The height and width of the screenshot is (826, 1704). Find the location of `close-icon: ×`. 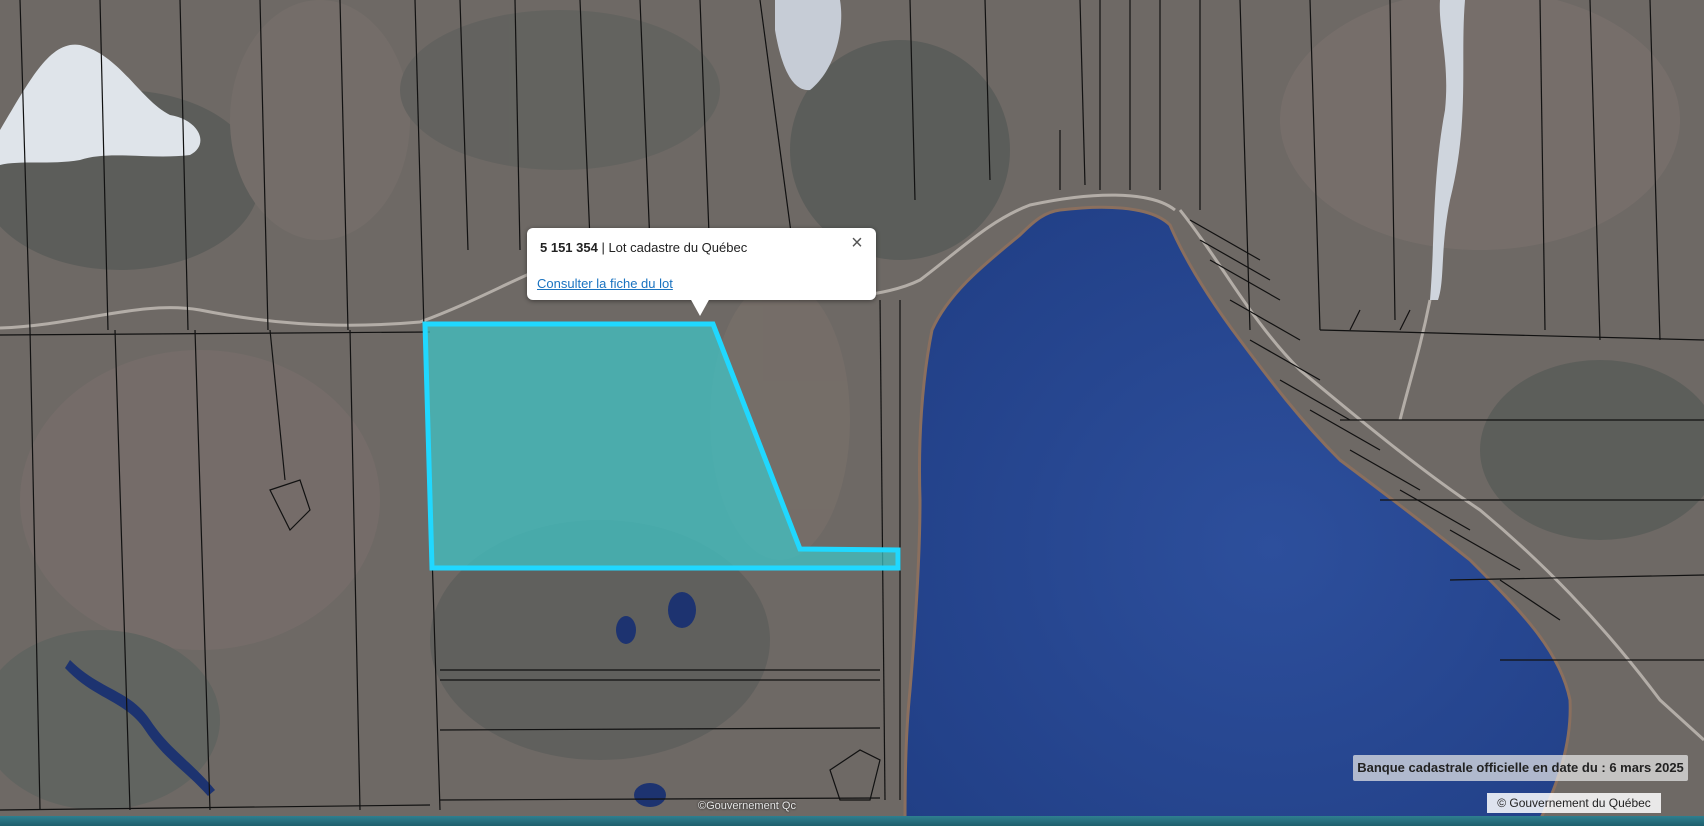

close-icon: × is located at coordinates (857, 243).